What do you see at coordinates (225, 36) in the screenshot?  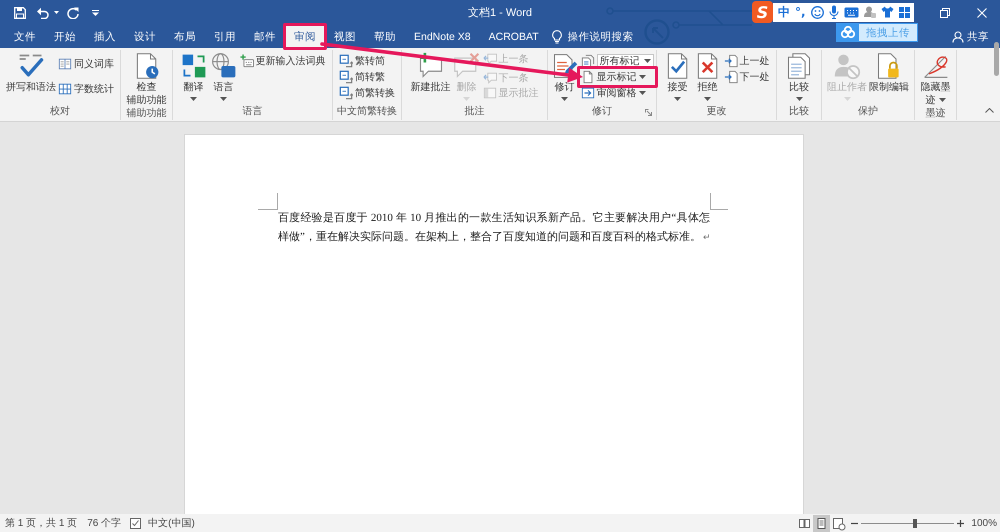 I see `ribbon-tab: 引用` at bounding box center [225, 36].